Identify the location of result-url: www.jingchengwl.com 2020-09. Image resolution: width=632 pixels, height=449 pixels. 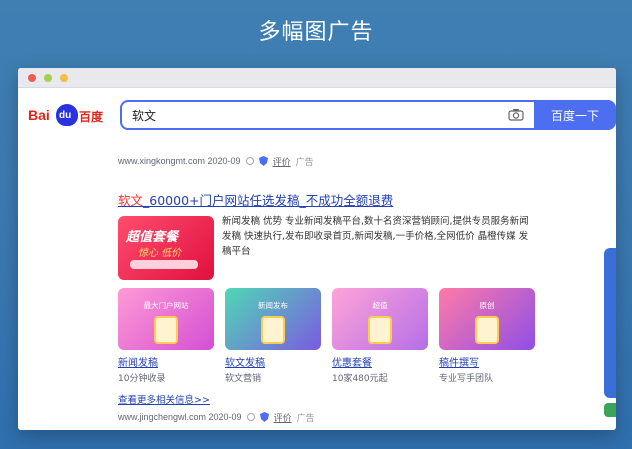
(180, 417).